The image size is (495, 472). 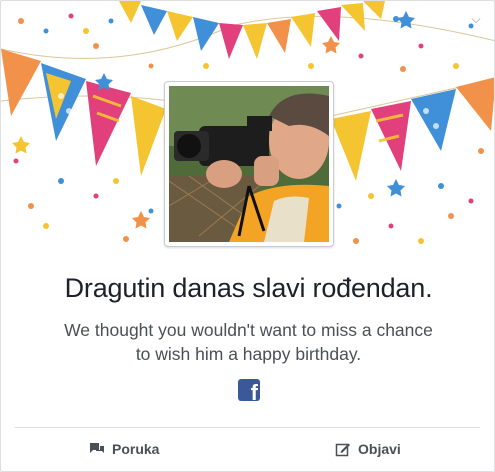 I want to click on post-button: Objavi, so click(x=368, y=449).